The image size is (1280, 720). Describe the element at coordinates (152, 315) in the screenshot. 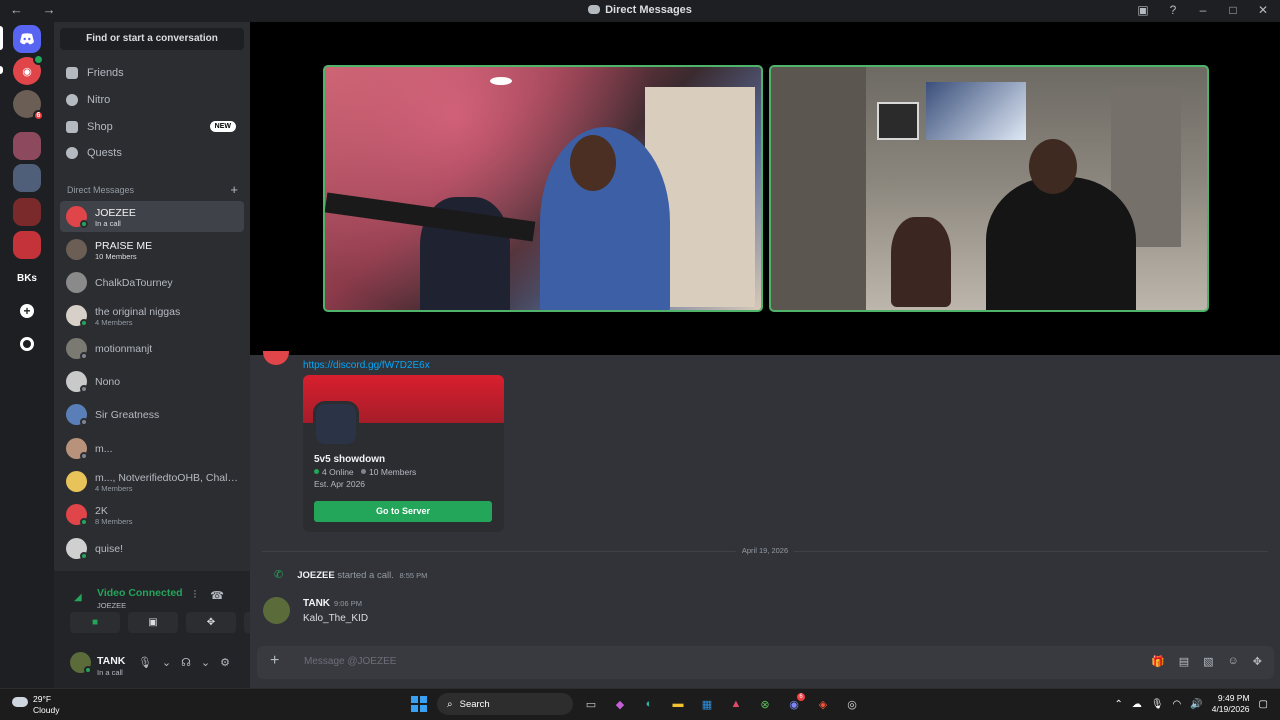

I see `dm-item: the original niggas 4 Members` at that location.